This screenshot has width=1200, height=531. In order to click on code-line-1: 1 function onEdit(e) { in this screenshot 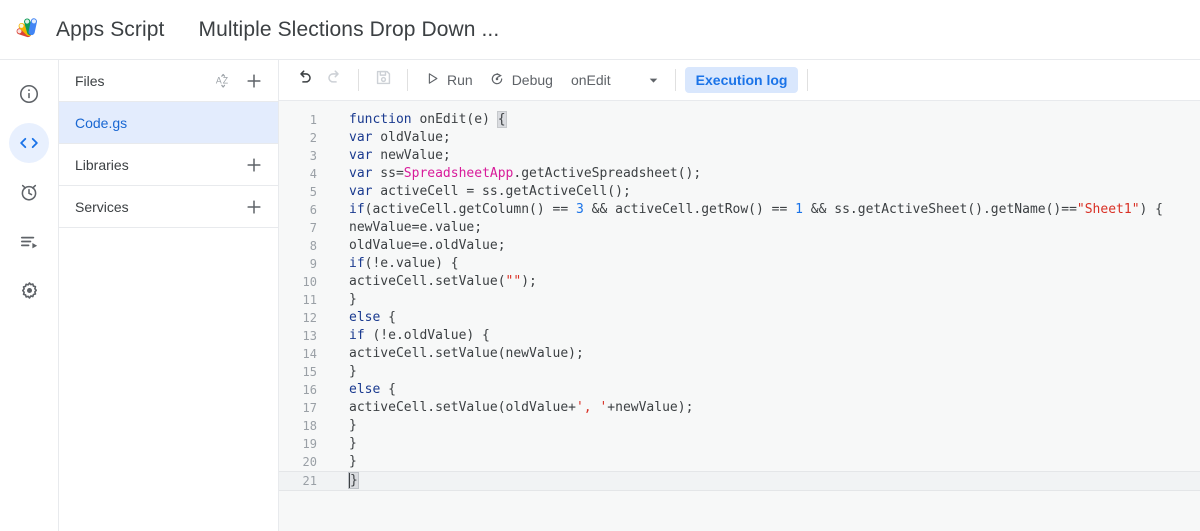, I will do `click(739, 120)`.